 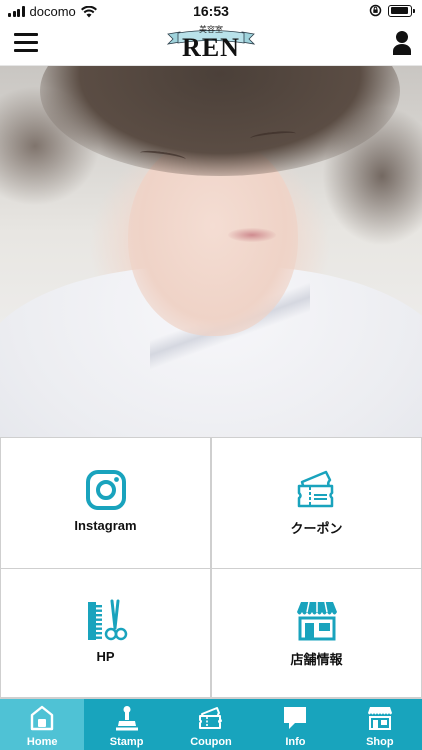 I want to click on app-header: 美容室 REN, so click(x=211, y=44).